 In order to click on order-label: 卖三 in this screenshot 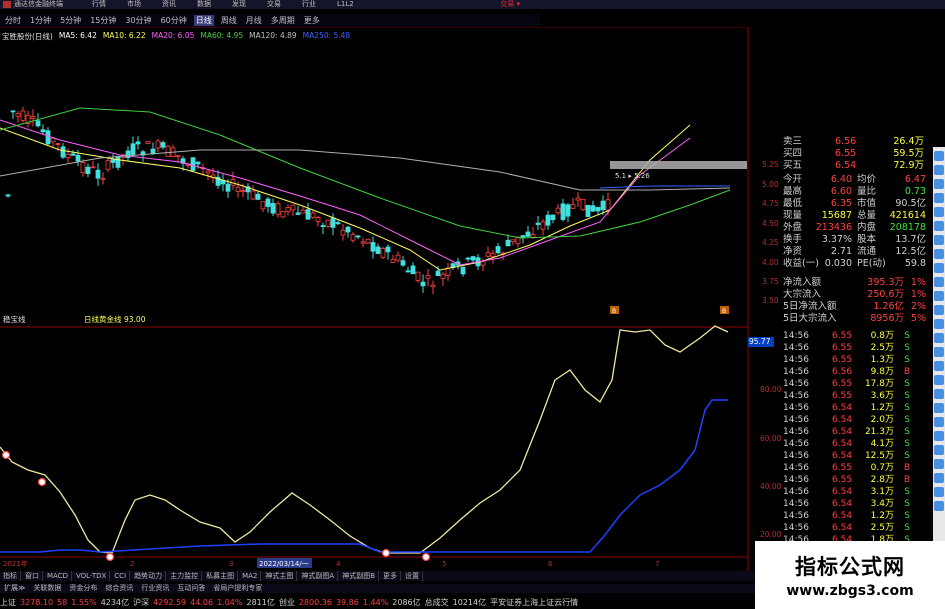, I will do `click(793, 141)`.